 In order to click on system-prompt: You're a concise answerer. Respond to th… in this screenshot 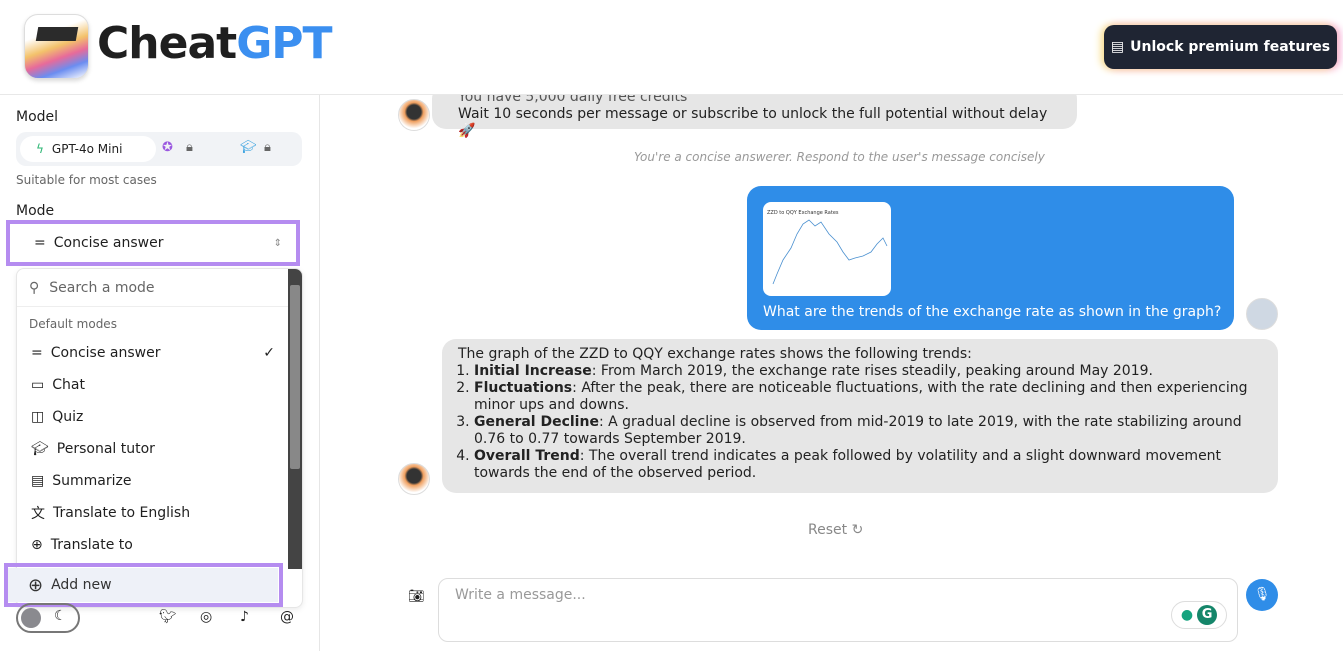, I will do `click(839, 157)`.